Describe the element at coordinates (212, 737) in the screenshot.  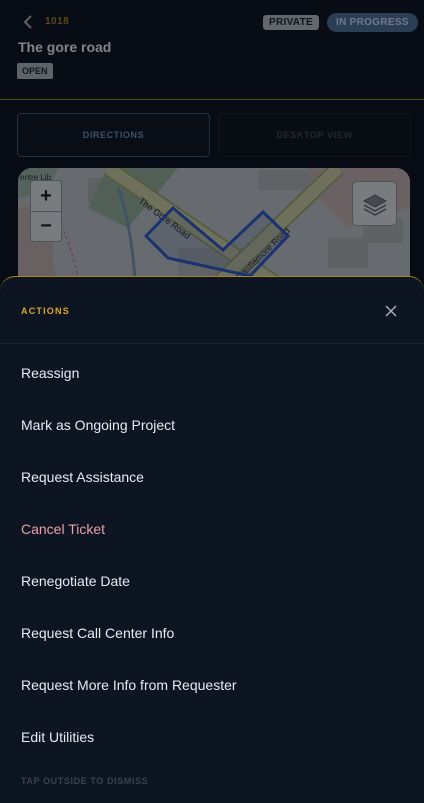
I see `action-edit-utilities: Edit Utilities` at that location.